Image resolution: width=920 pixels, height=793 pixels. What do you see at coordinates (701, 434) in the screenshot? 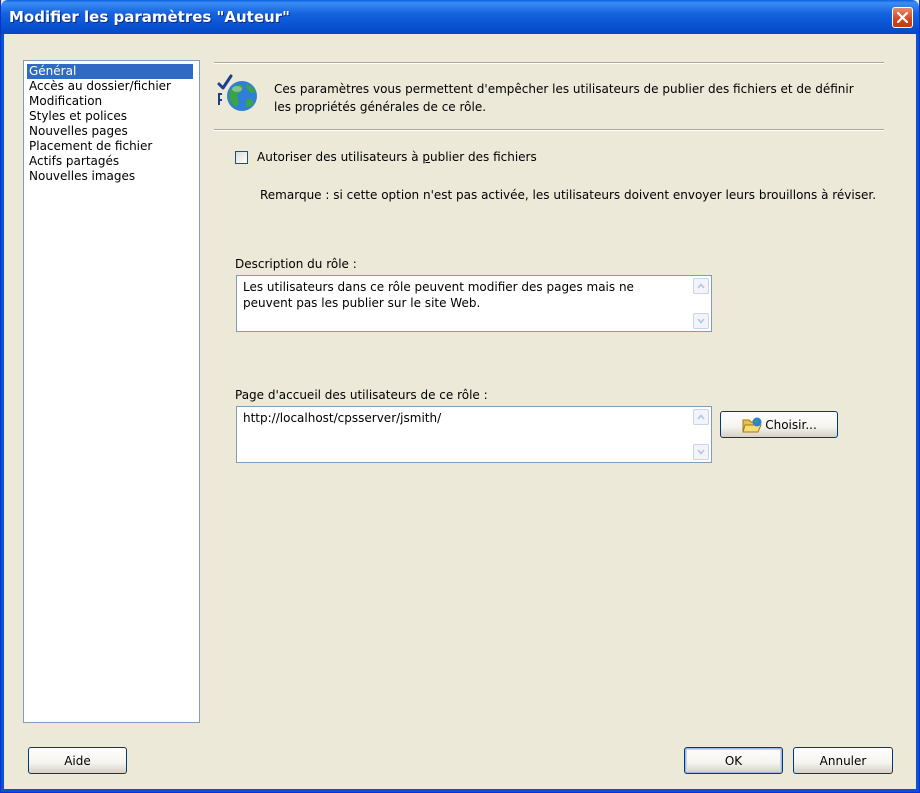
I see `home-page-scrollbar` at bounding box center [701, 434].